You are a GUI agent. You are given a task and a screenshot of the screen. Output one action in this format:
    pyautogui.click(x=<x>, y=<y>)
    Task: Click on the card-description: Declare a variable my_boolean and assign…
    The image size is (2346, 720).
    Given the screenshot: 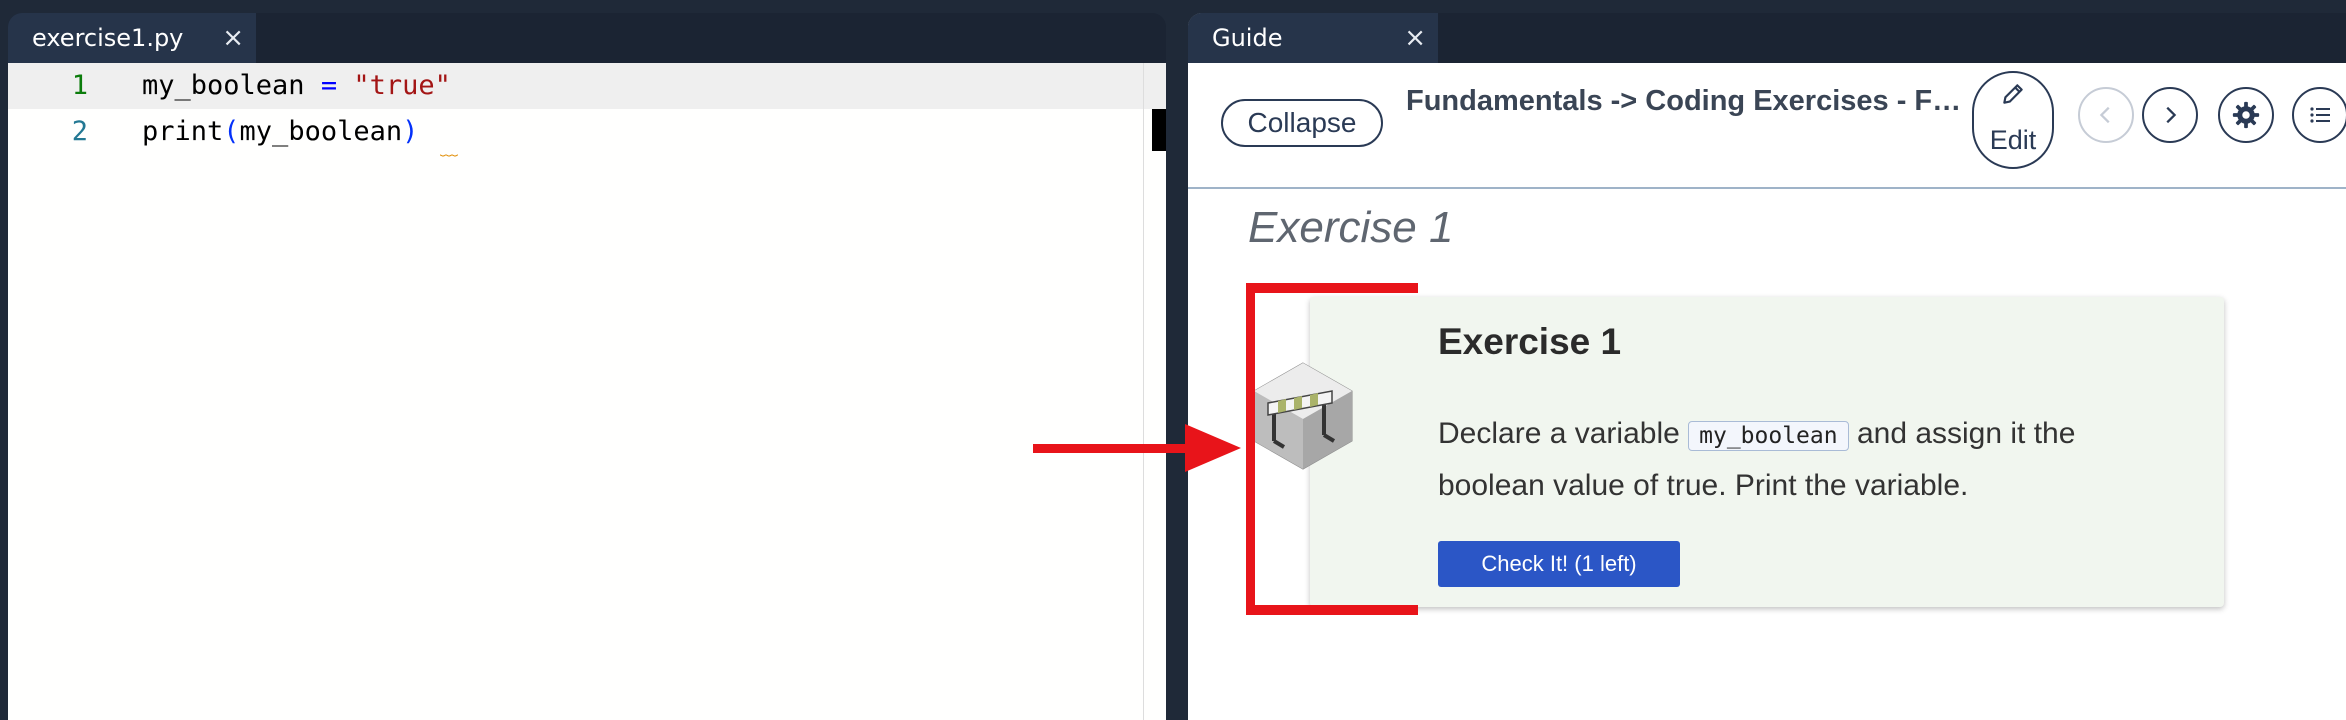 What is the action you would take?
    pyautogui.click(x=1808, y=459)
    